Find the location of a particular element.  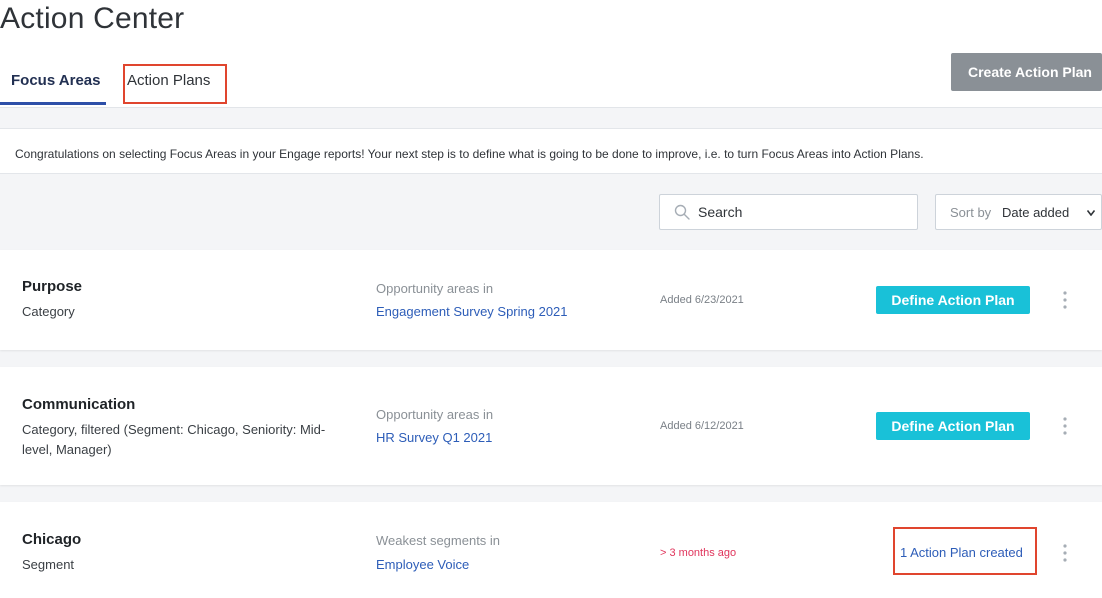

search-input is located at coordinates (798, 212).